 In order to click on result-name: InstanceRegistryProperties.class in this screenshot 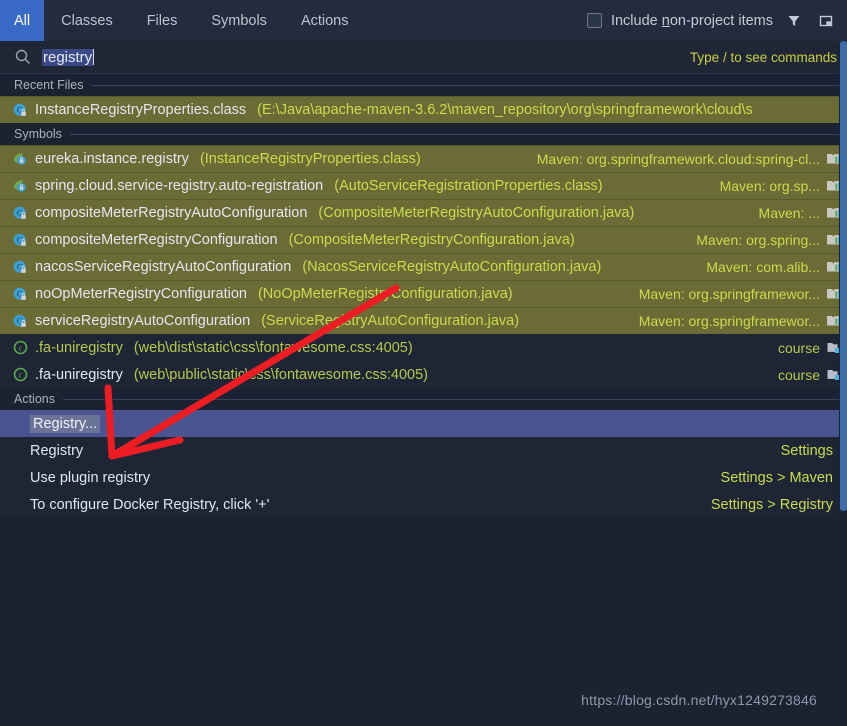, I will do `click(141, 110)`.